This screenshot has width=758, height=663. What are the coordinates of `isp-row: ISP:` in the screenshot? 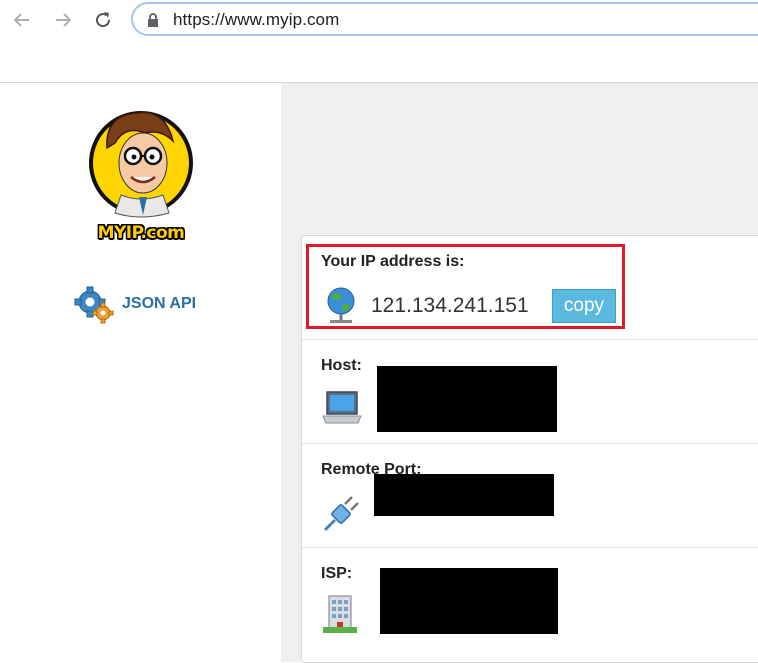 It's located at (530, 605).